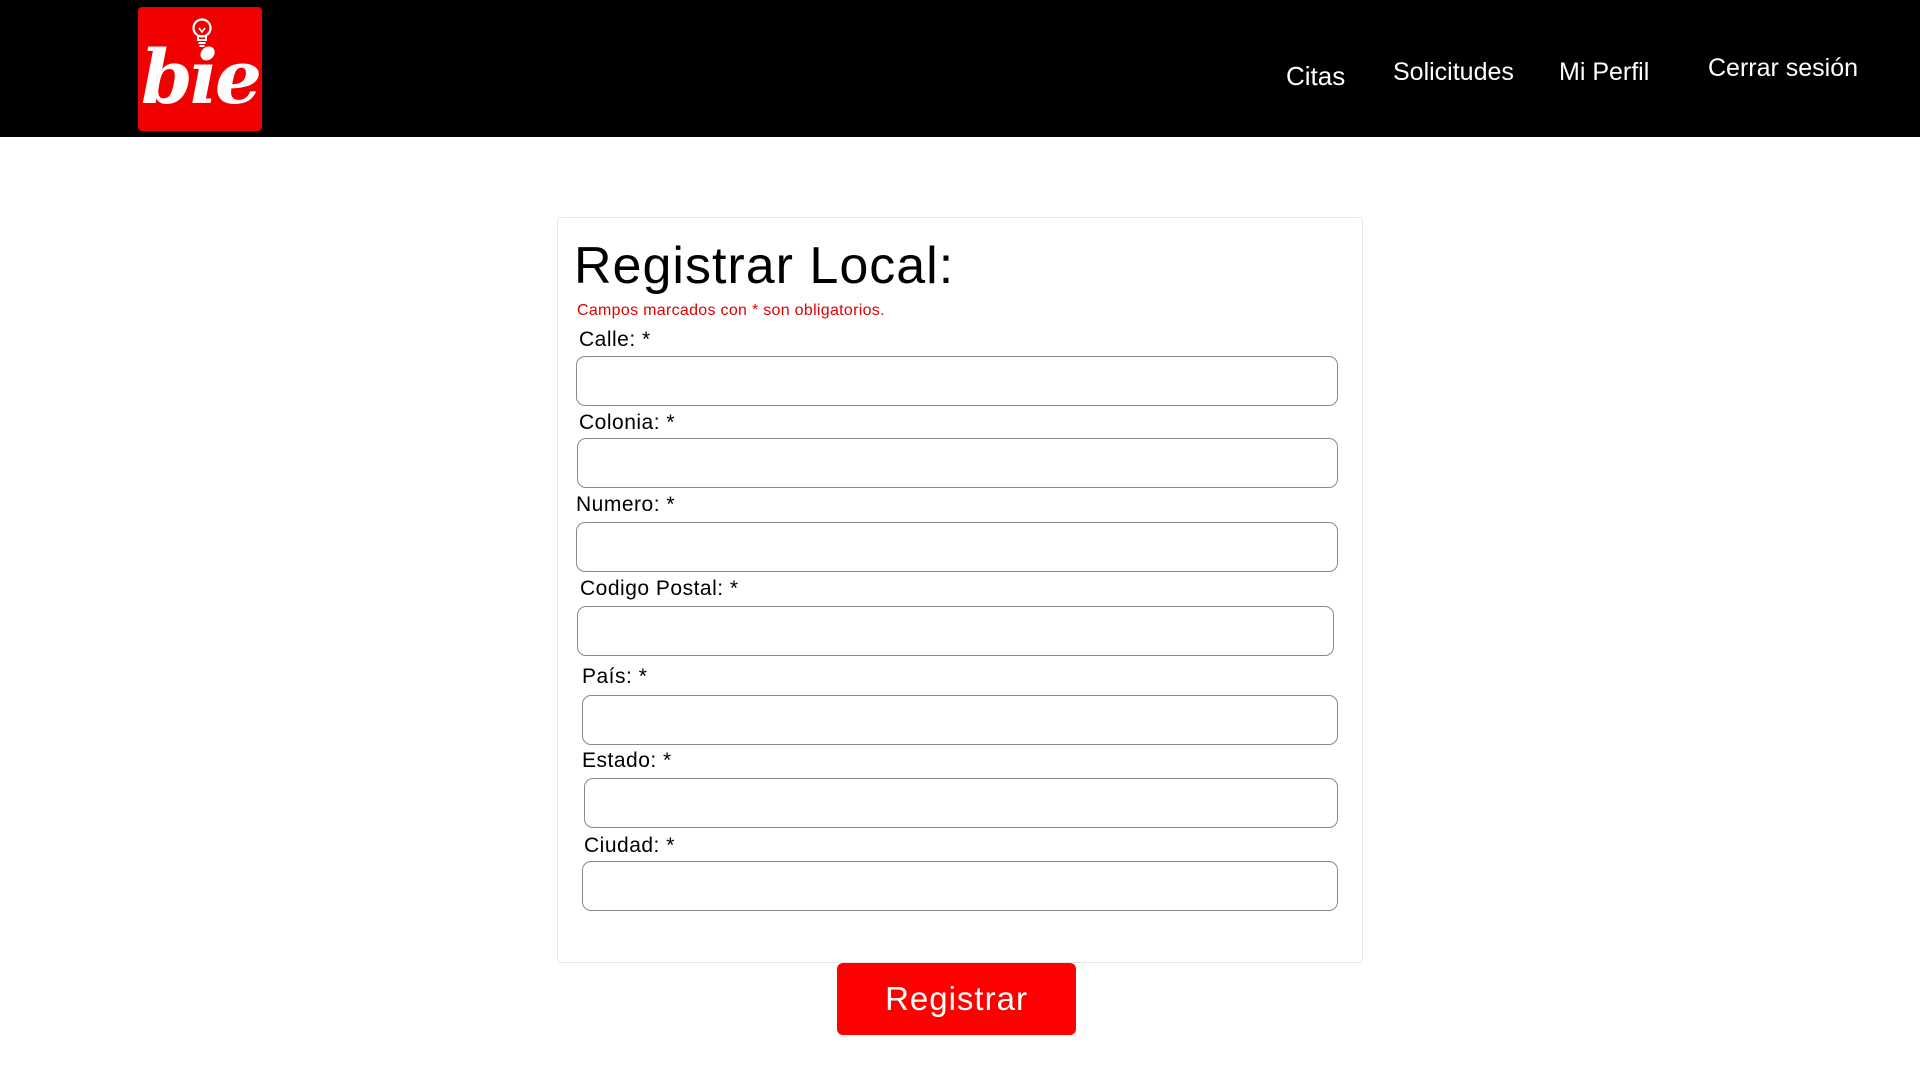 The height and width of the screenshot is (1080, 1920). What do you see at coordinates (615, 339) in the screenshot?
I see `calle-label: Calle: *` at bounding box center [615, 339].